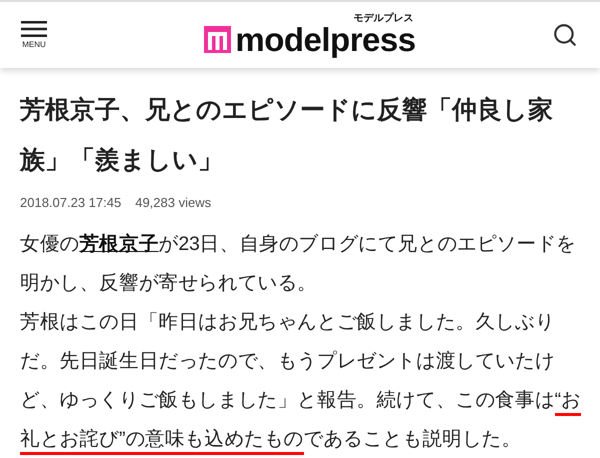 Image resolution: width=600 pixels, height=458 pixels. I want to click on menu-button: MENU, so click(34, 35).